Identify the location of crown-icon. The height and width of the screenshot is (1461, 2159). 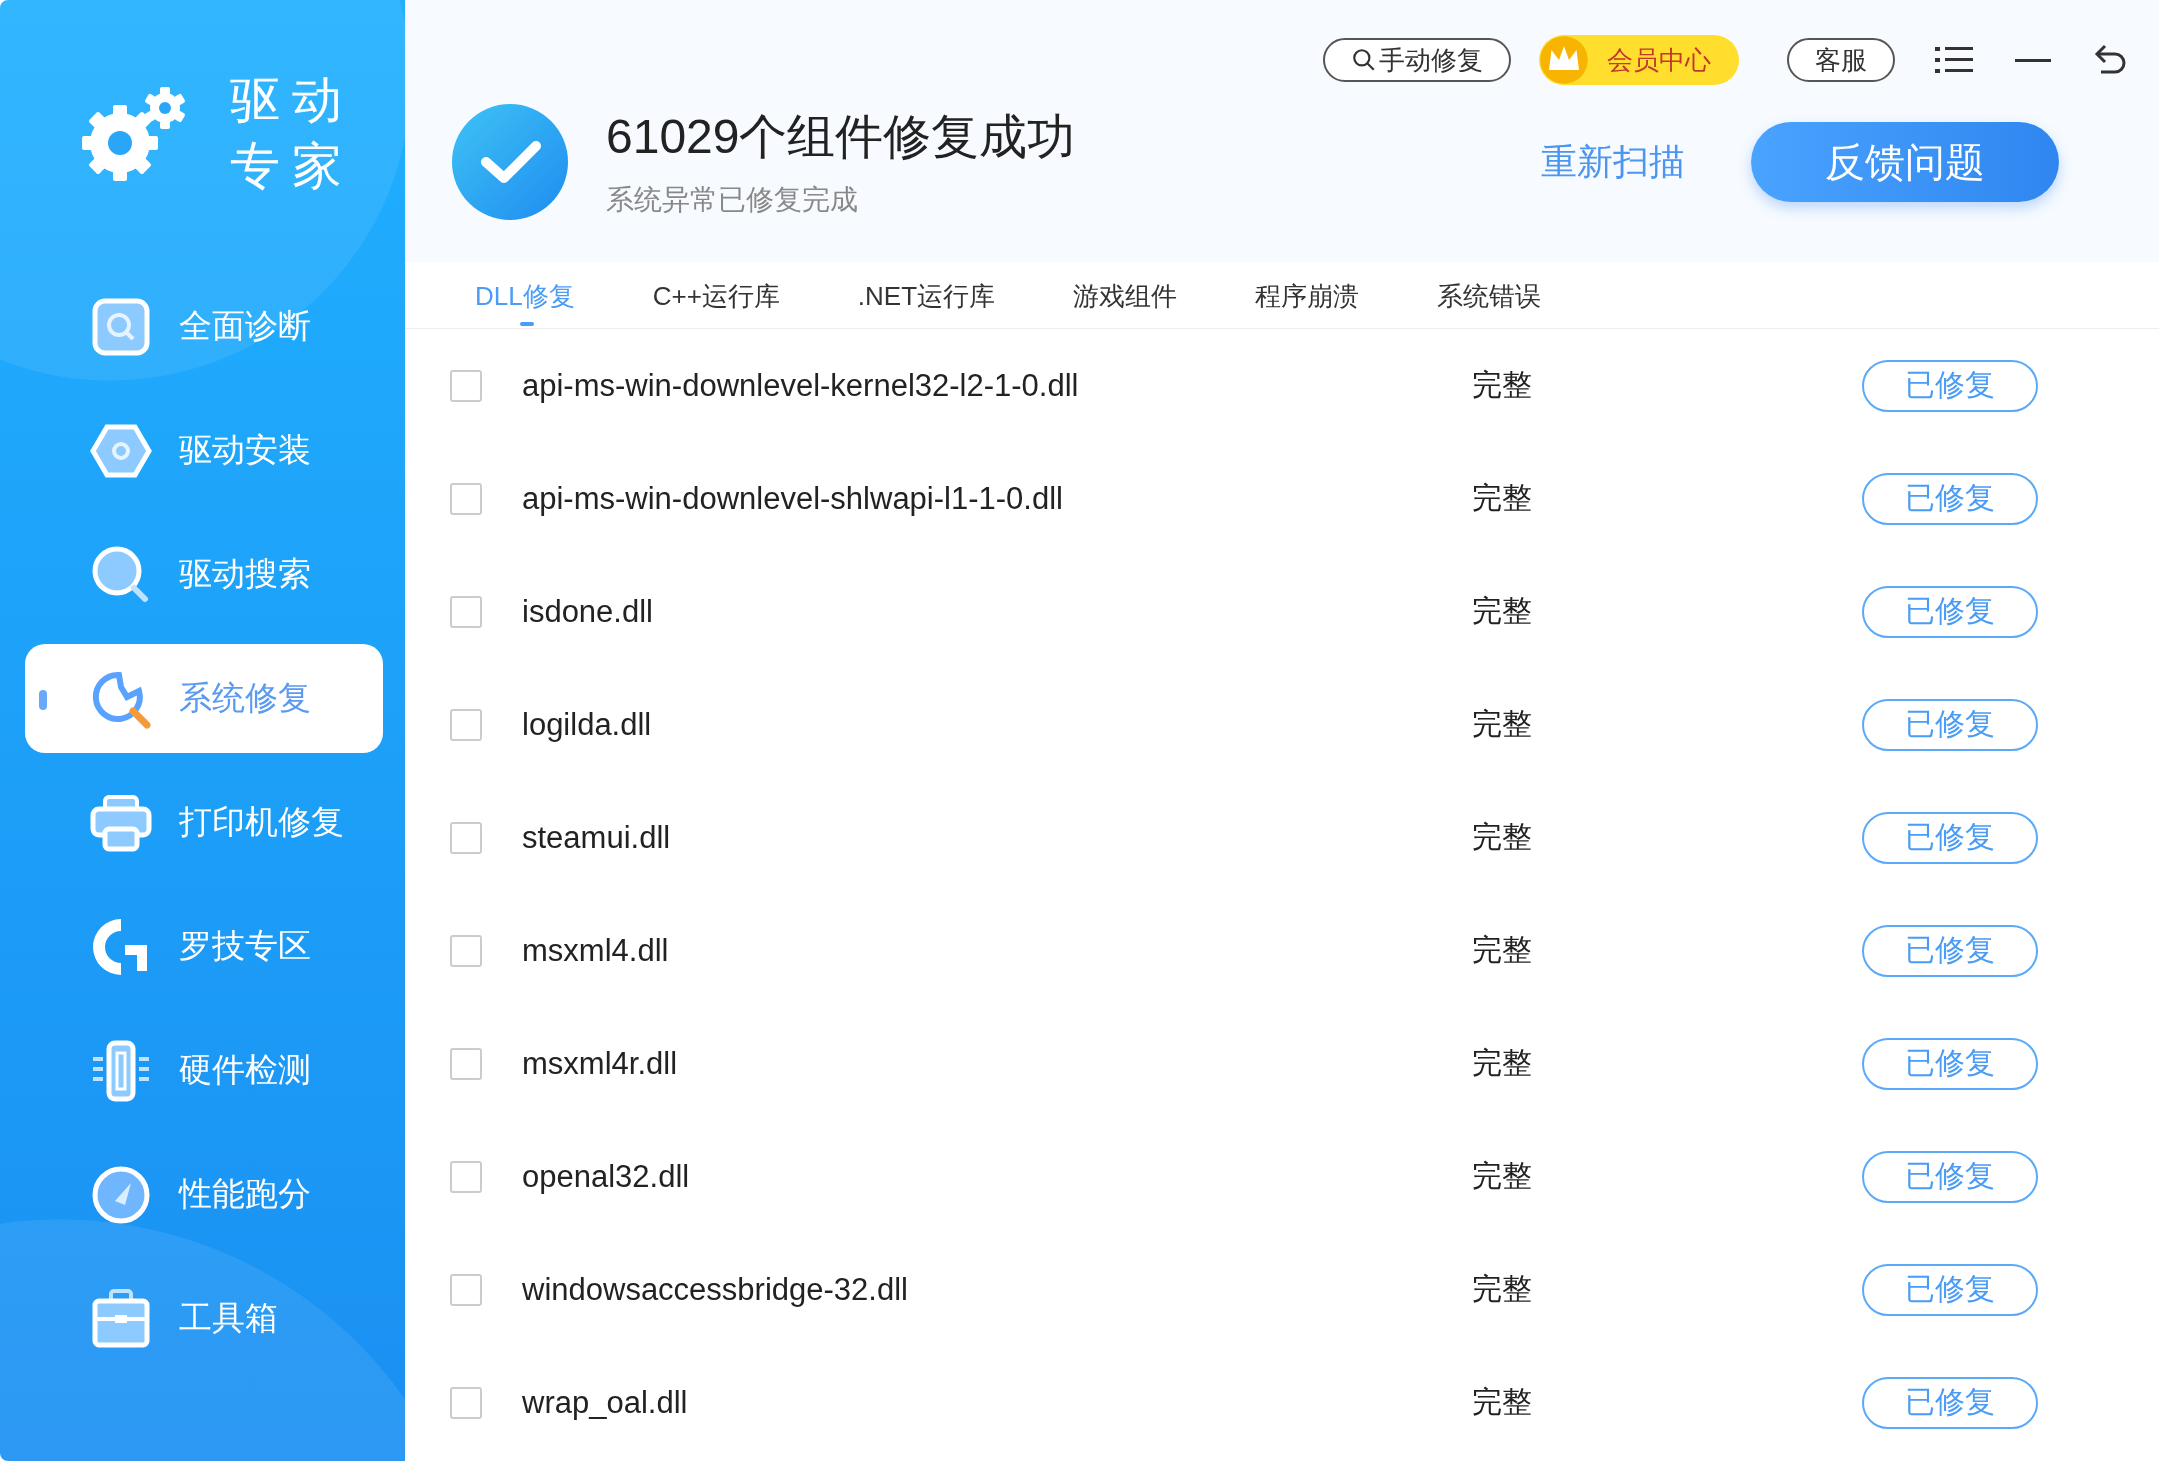
(1564, 60).